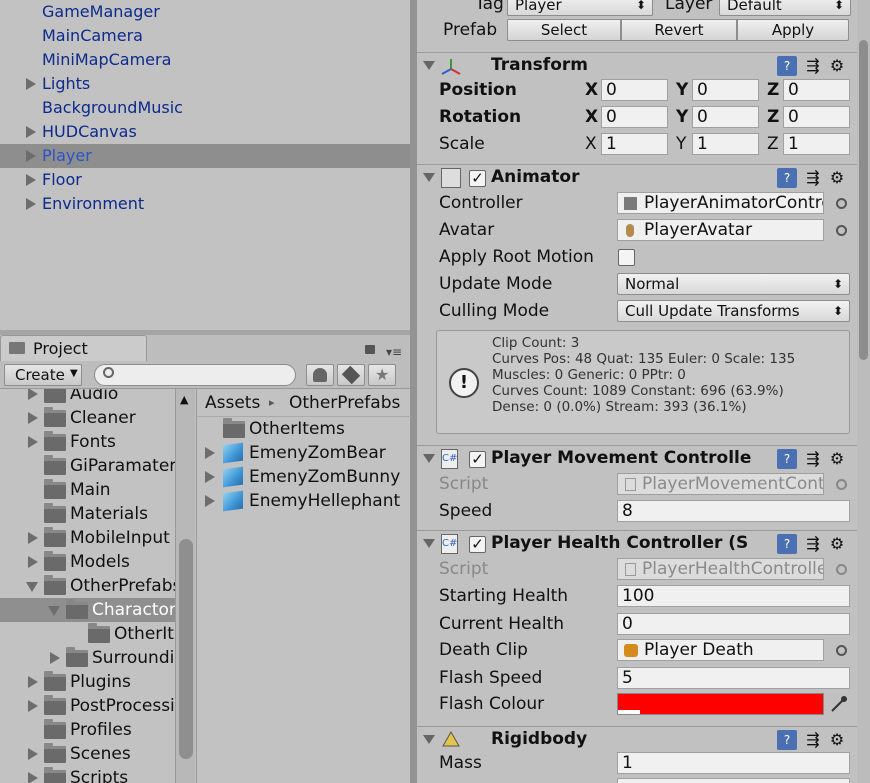 The height and width of the screenshot is (783, 870). What do you see at coordinates (816, 90) in the screenshot?
I see `position-z-field: 0` at bounding box center [816, 90].